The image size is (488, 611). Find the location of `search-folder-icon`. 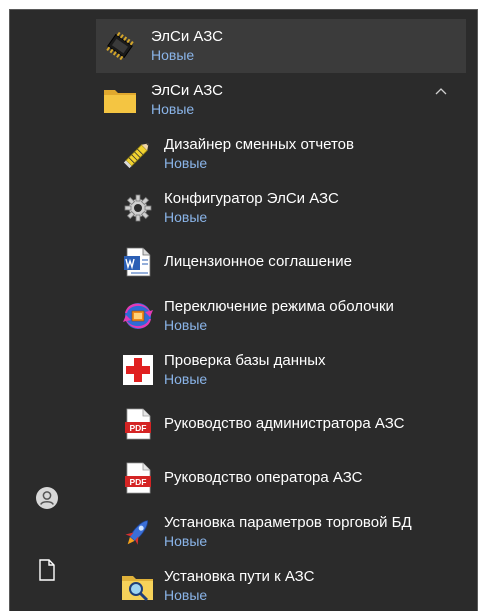

search-folder-icon is located at coordinates (138, 586).